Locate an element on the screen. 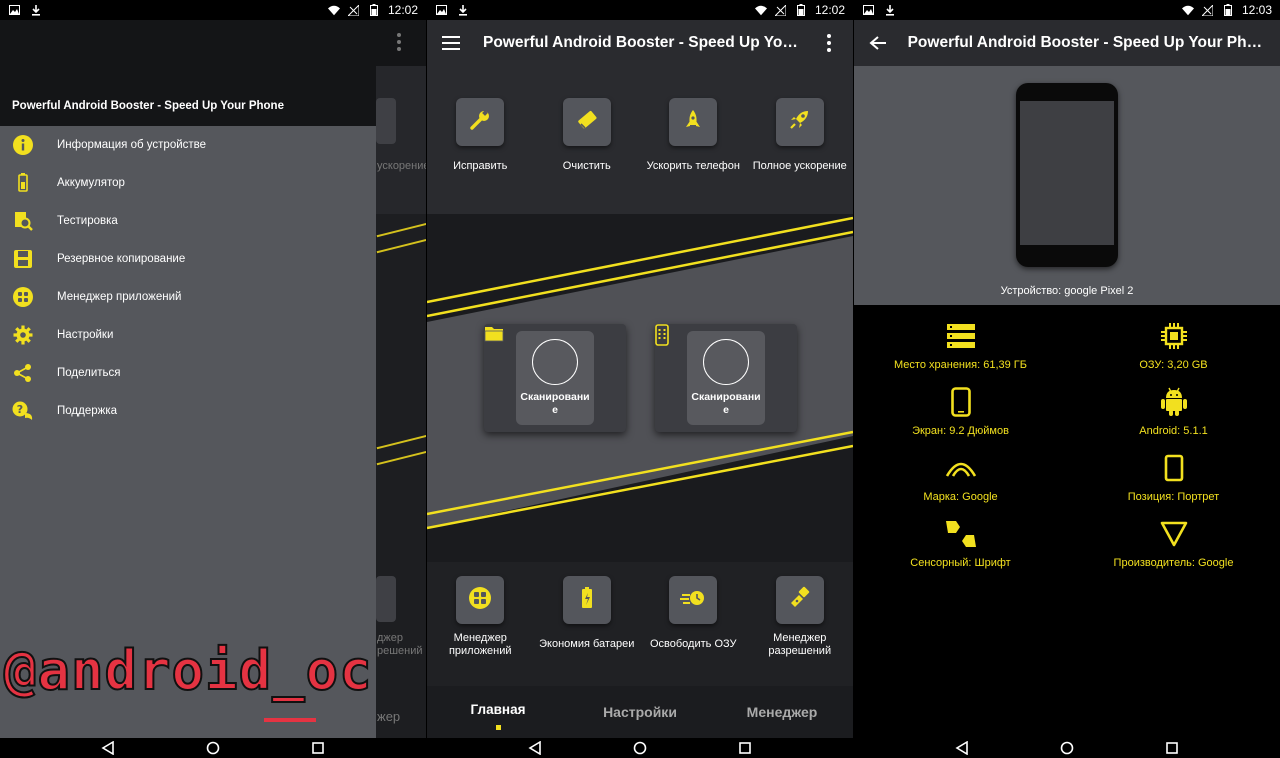 Image resolution: width=1280 pixels, height=758 pixels. drawer-item-backup: Резервное копирование is located at coordinates (188, 259).